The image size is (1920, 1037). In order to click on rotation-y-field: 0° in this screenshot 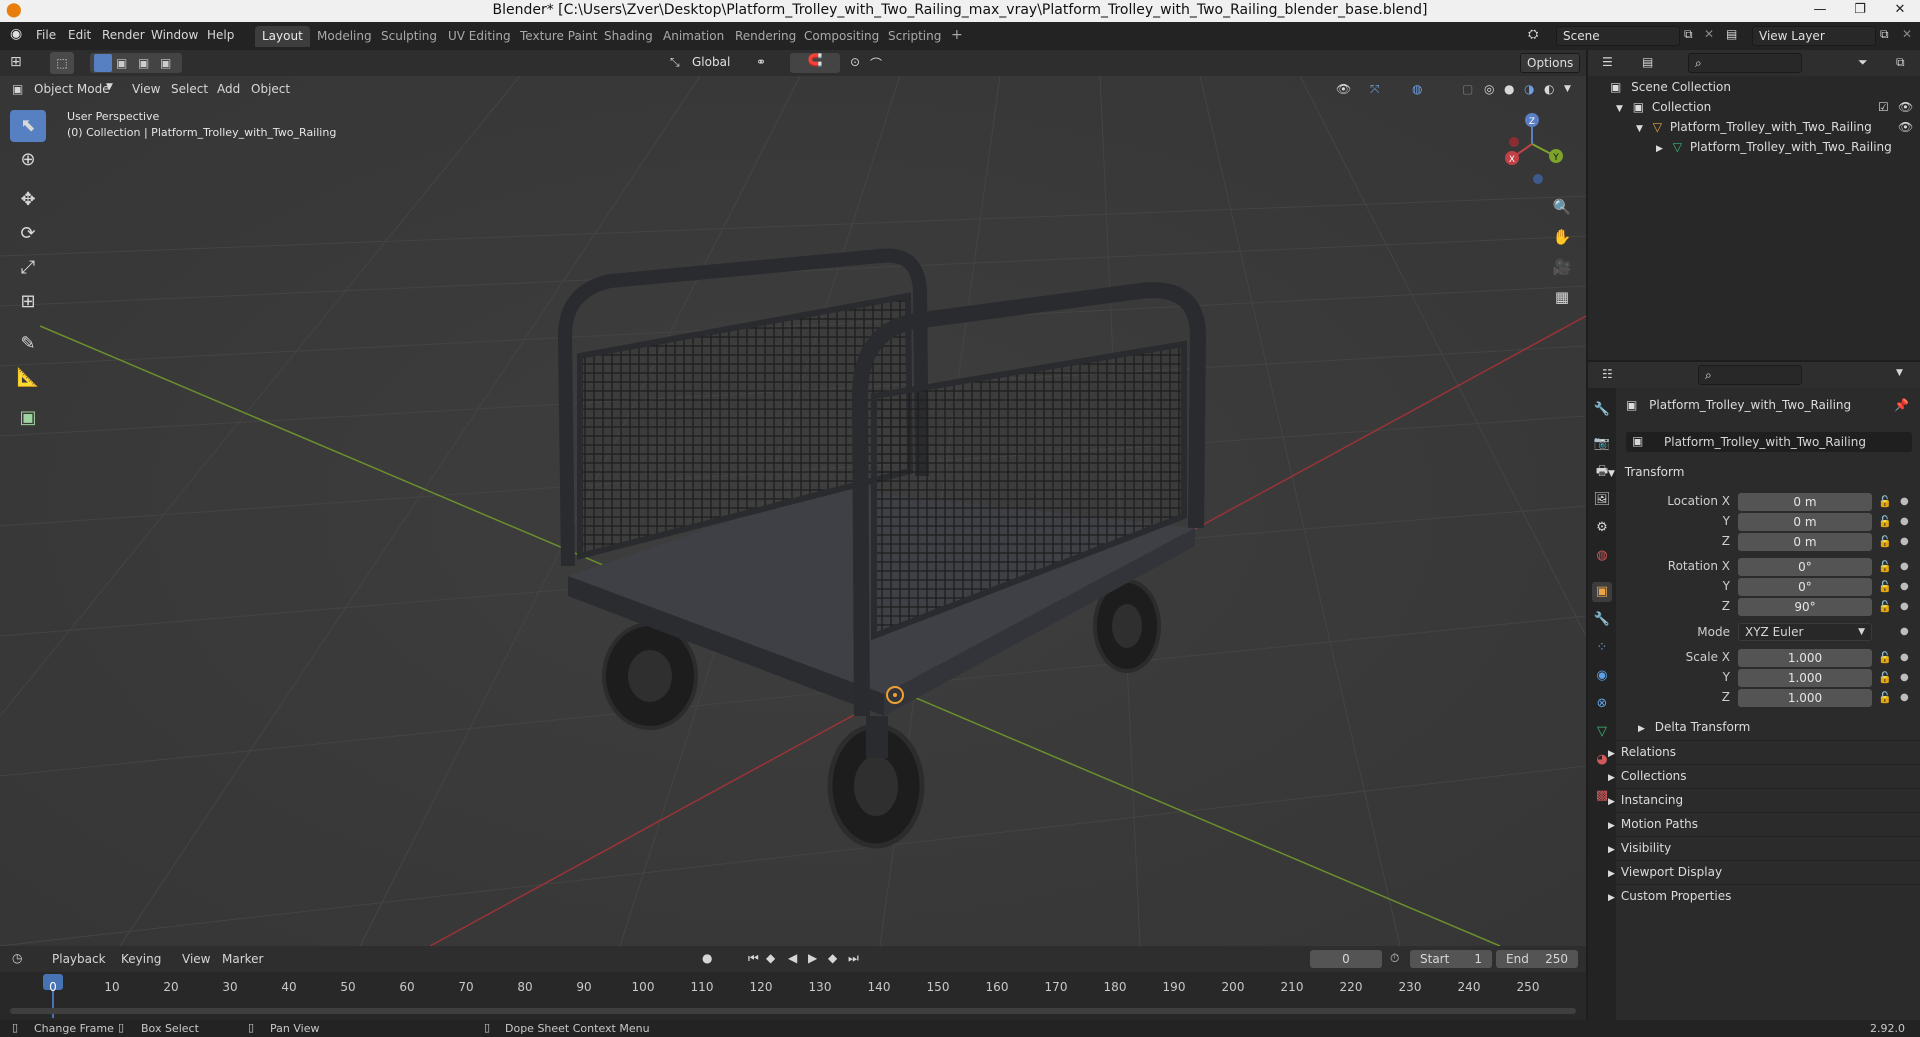, I will do `click(1805, 587)`.